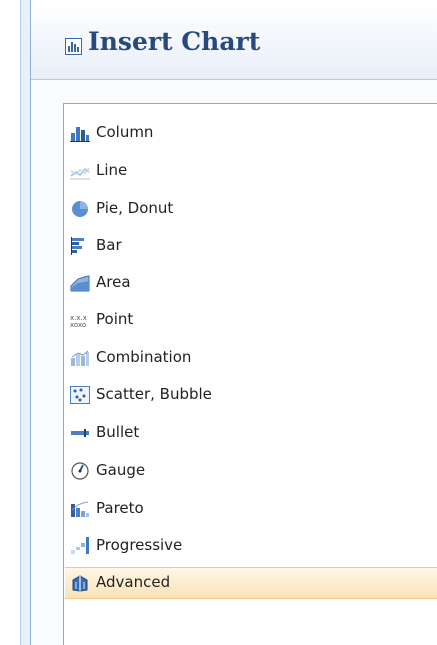 This screenshot has height=645, width=437. I want to click on chart-type-label: Area, so click(113, 282).